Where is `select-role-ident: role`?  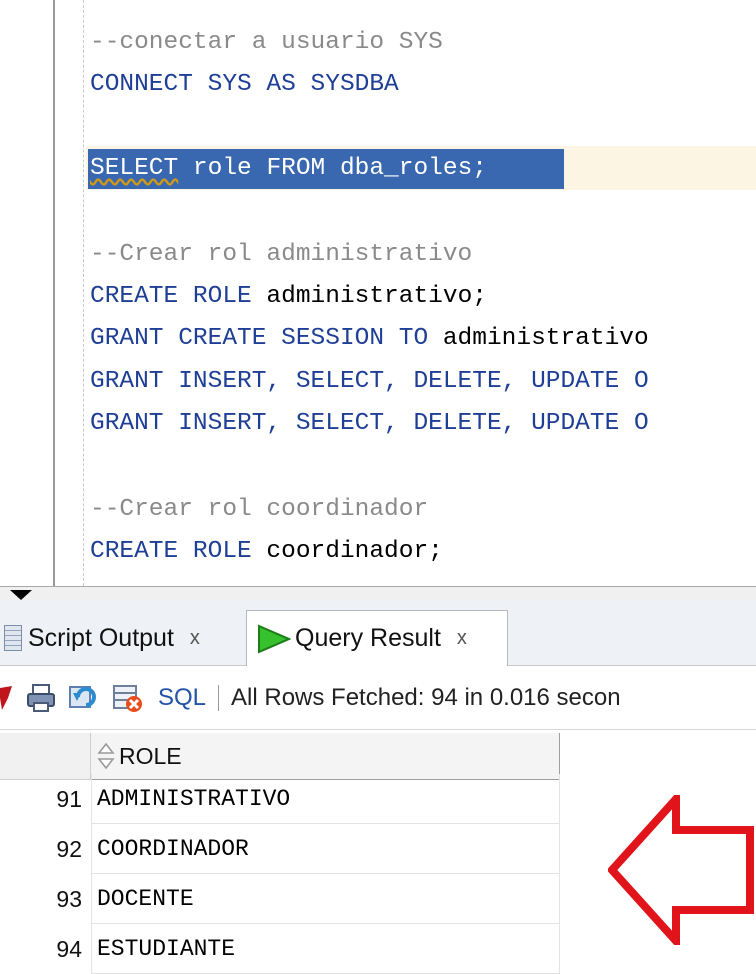
select-role-ident: role is located at coordinates (222, 168).